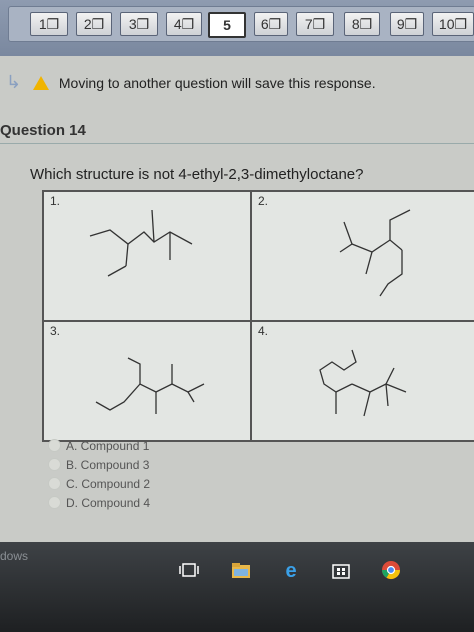  I want to click on structure-cell-4: 4., so click(362, 381).